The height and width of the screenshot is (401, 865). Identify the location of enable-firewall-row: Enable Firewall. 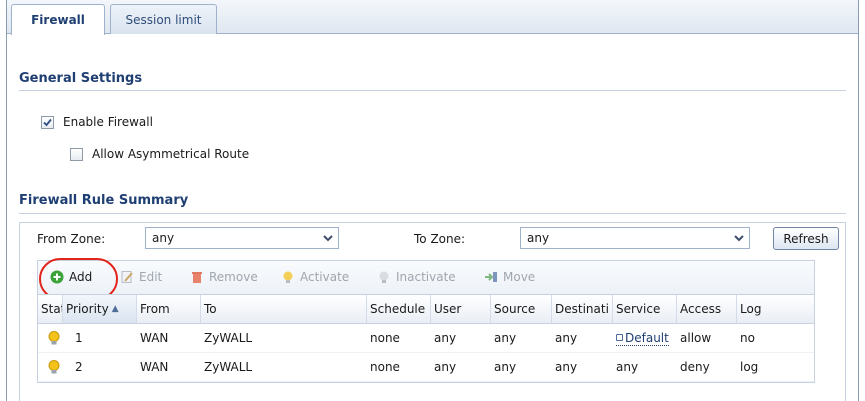
(97, 122).